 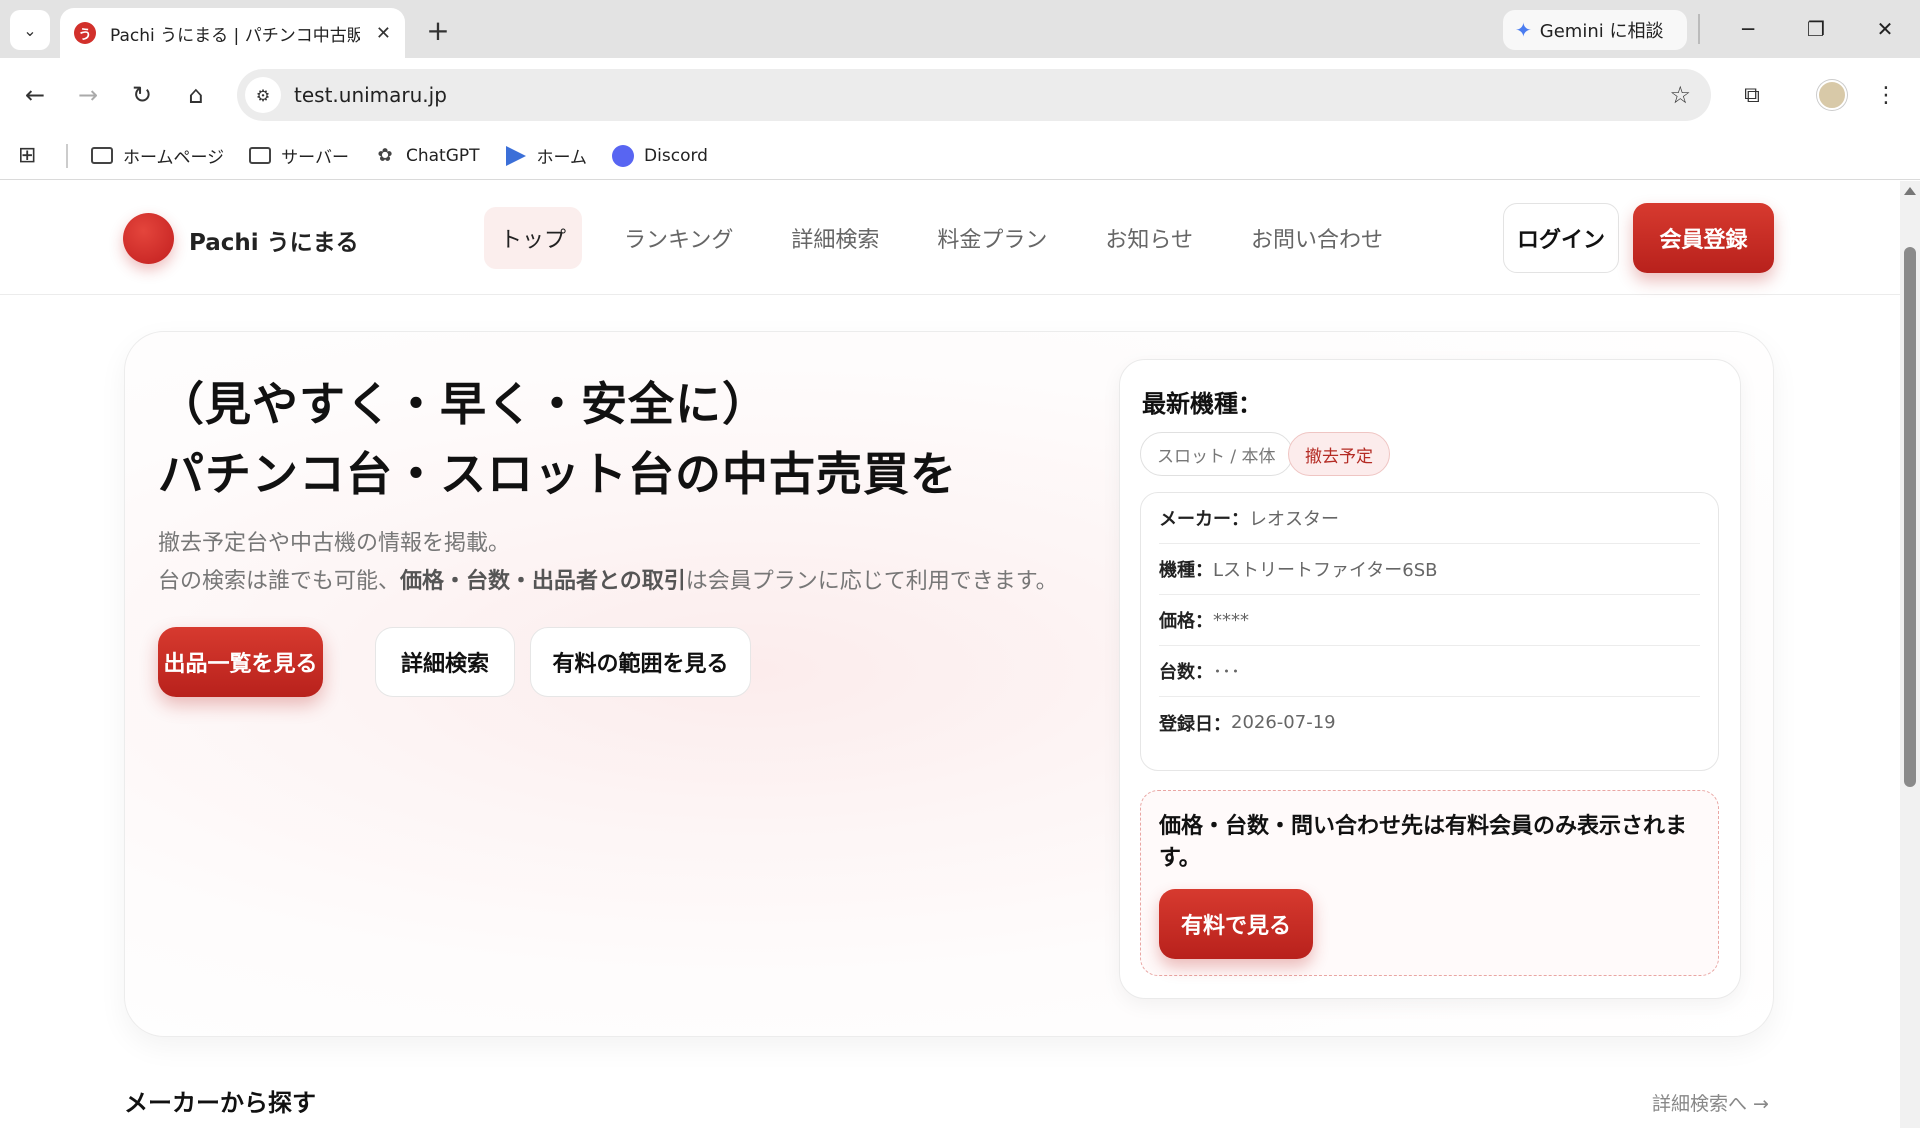 What do you see at coordinates (1680, 95) in the screenshot?
I see `bookmark-star-icon: ☆` at bounding box center [1680, 95].